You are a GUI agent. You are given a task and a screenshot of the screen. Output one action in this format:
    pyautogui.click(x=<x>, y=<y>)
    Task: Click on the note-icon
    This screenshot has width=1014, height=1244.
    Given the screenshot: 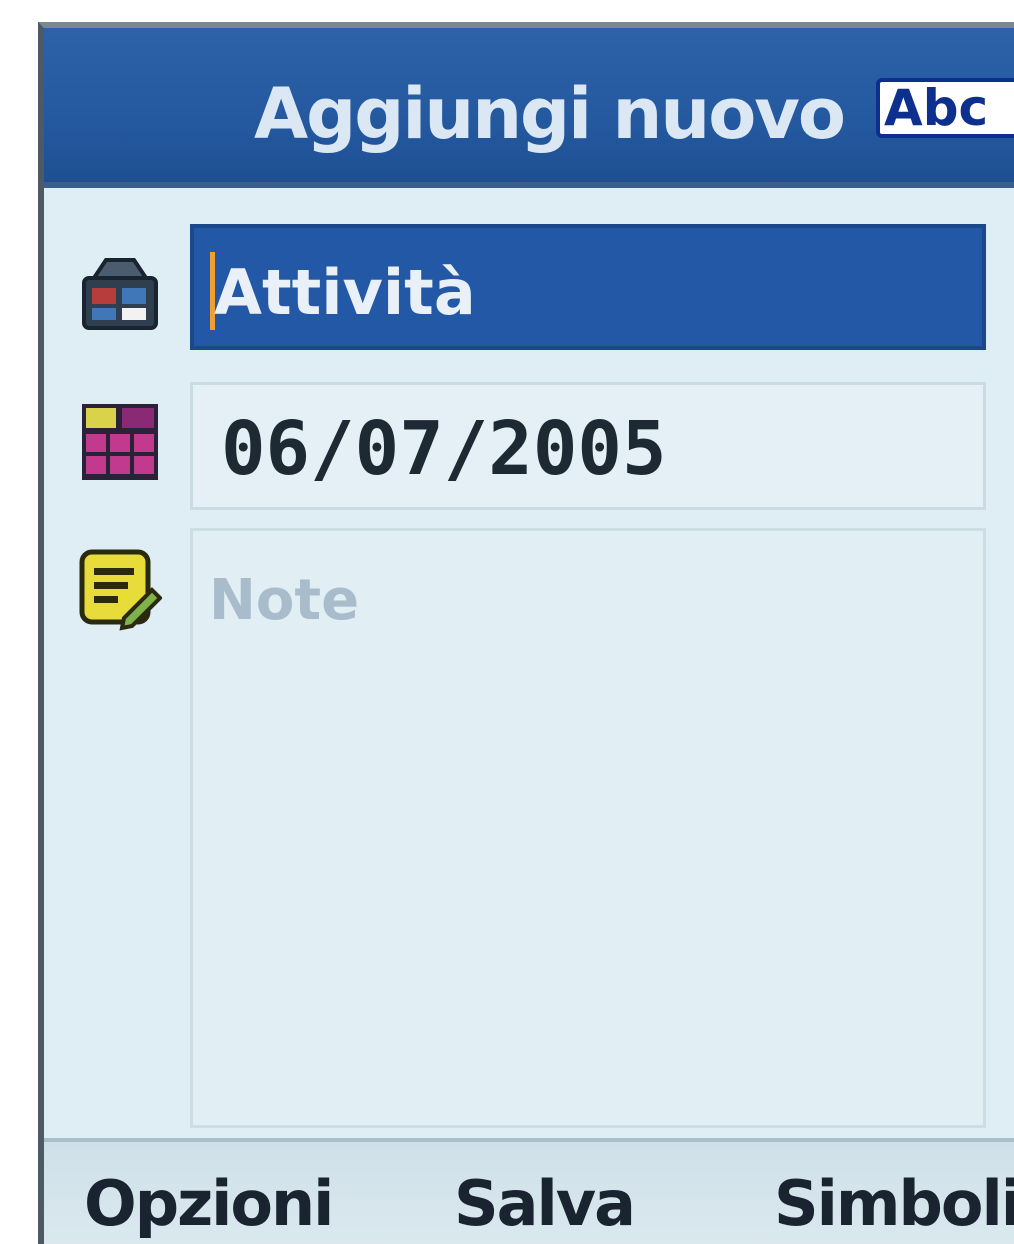 What is the action you would take?
    pyautogui.click(x=120, y=590)
    